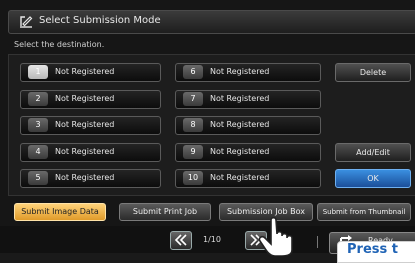 This screenshot has height=263, width=415. I want to click on destination-button-10: 10 Not Registered, so click(248, 178).